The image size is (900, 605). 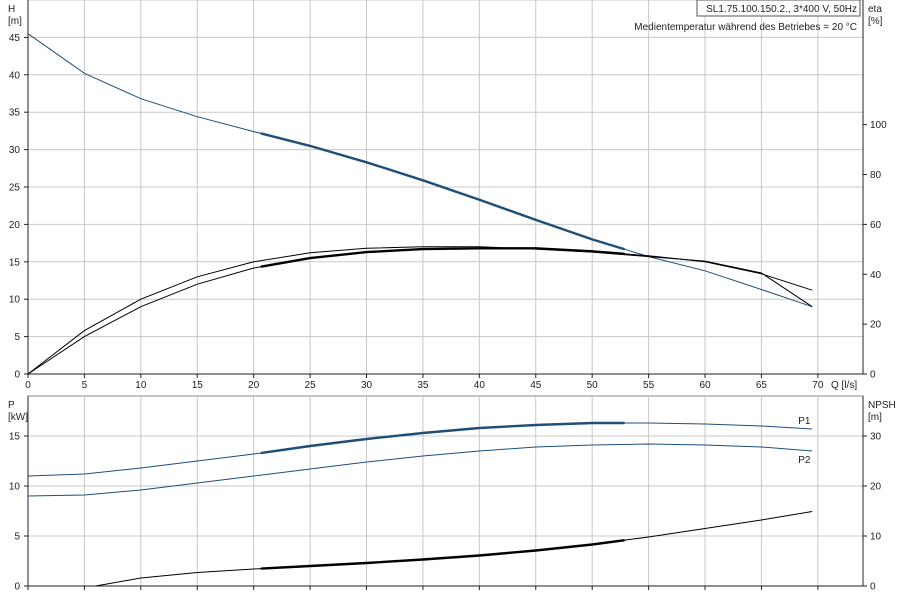 I want to click on y-tick-label-right: 100, so click(x=878, y=125).